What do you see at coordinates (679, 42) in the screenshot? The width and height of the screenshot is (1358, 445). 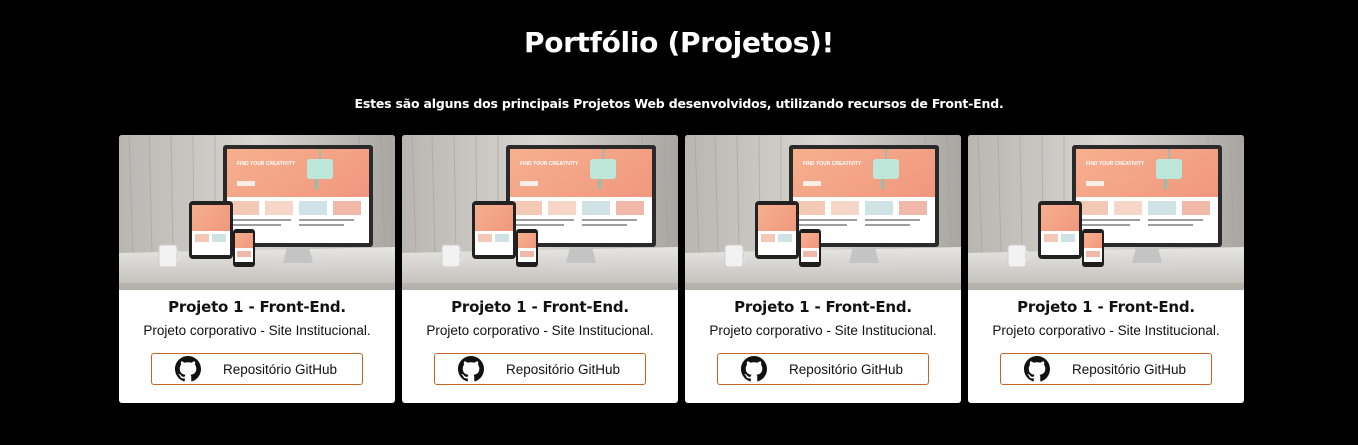 I see `section-title: Portfólio (Projetos)!` at bounding box center [679, 42].